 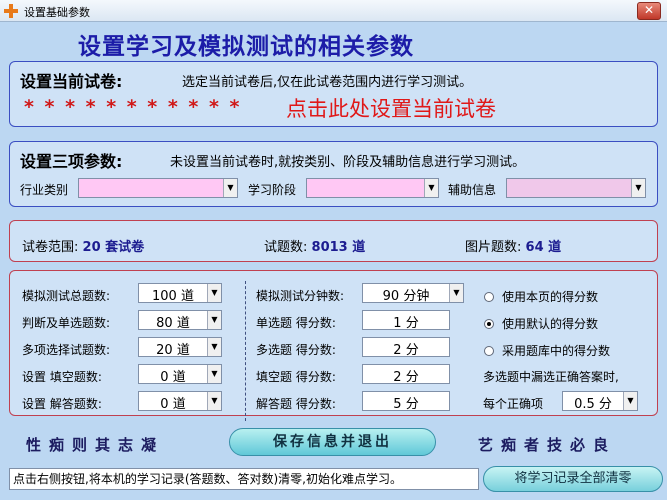 I want to click on stage-label: 学习阶段, so click(x=272, y=190).